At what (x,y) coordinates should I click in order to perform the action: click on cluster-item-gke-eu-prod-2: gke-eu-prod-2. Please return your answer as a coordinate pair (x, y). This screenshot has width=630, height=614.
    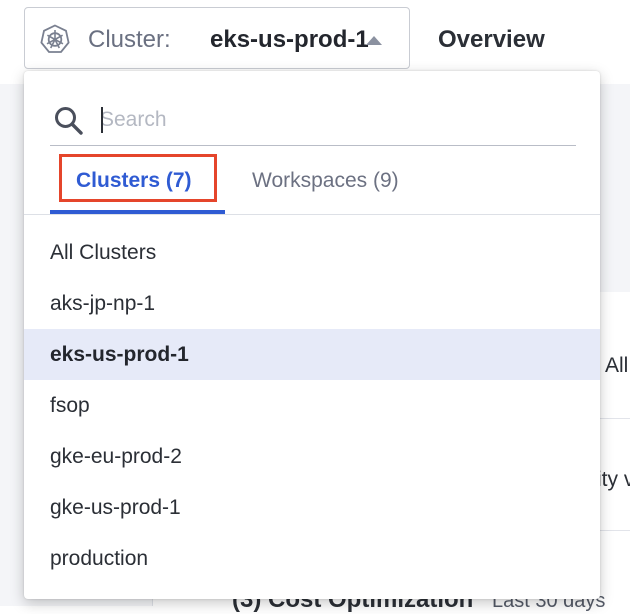
    Looking at the image, I should click on (312, 456).